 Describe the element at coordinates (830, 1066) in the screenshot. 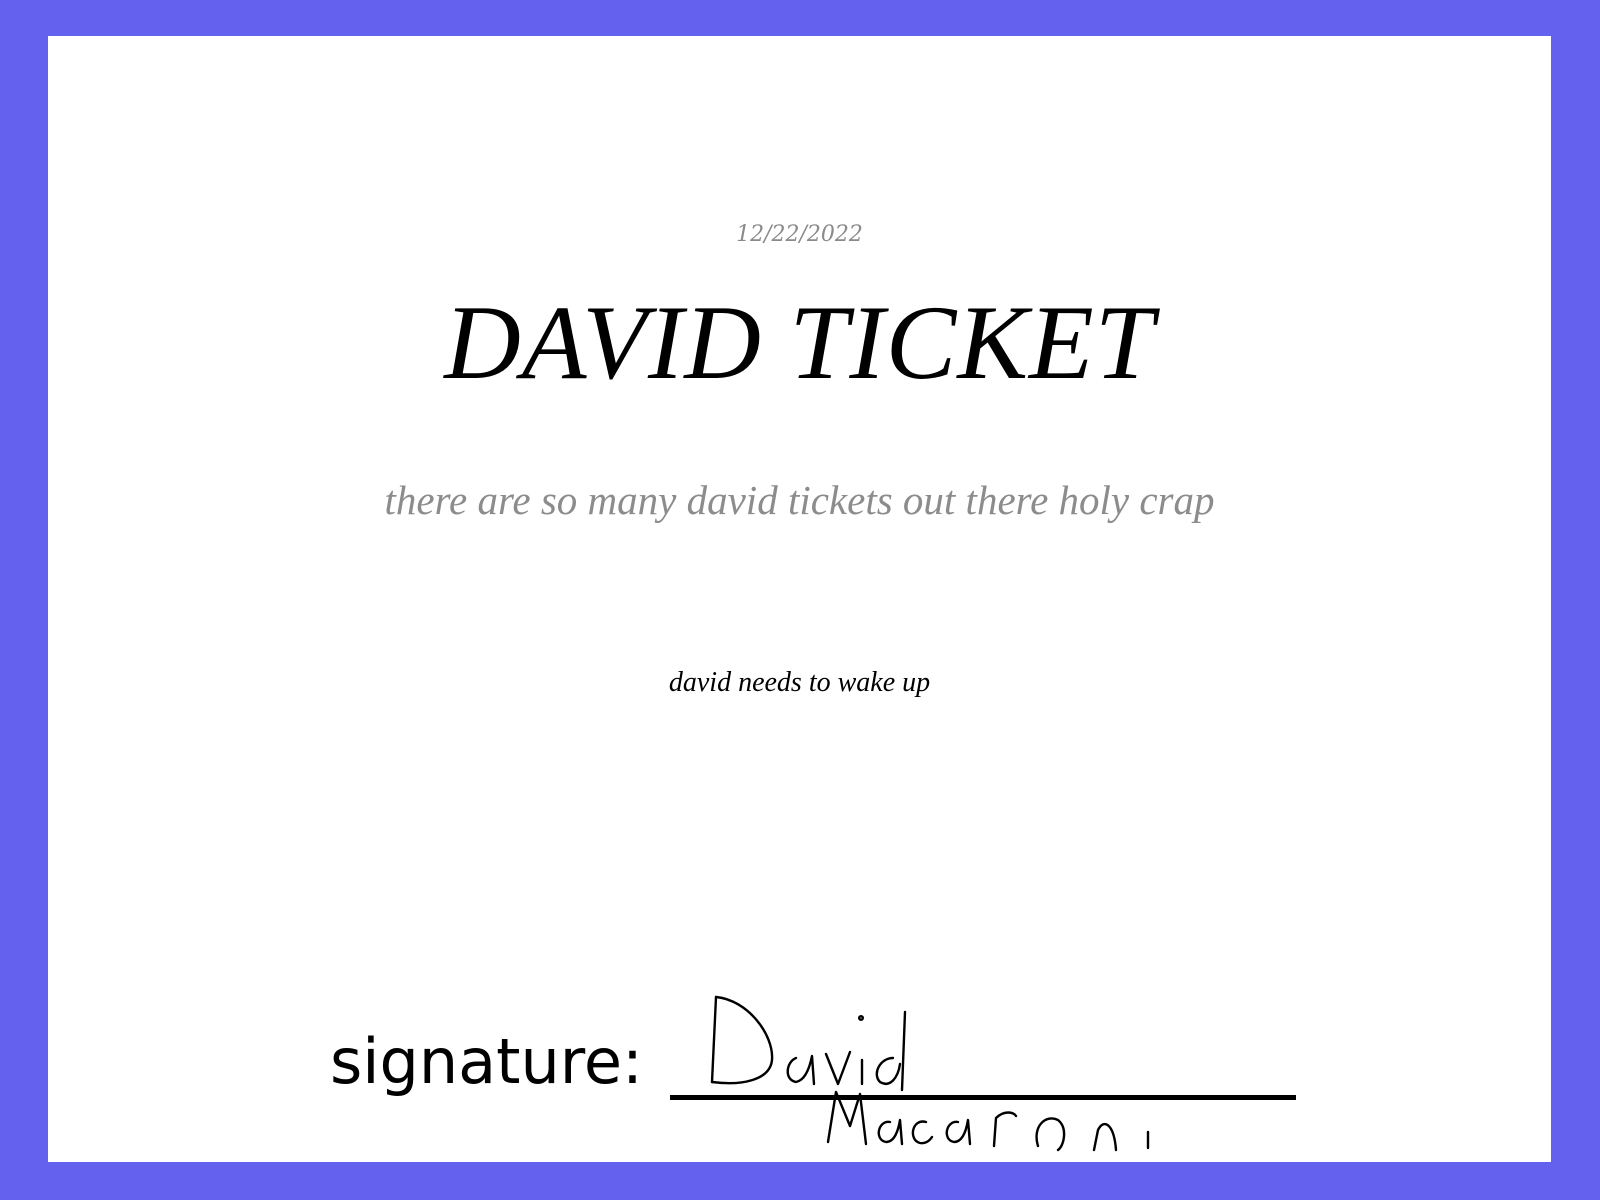

I see `signature-row: signature:` at that location.